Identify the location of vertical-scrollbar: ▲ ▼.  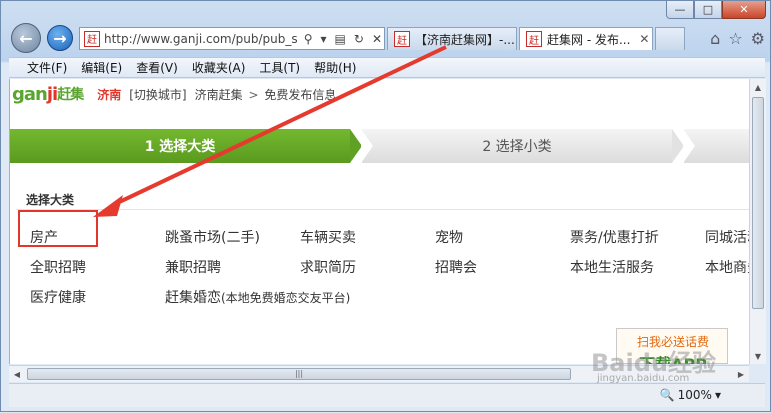
(757, 221).